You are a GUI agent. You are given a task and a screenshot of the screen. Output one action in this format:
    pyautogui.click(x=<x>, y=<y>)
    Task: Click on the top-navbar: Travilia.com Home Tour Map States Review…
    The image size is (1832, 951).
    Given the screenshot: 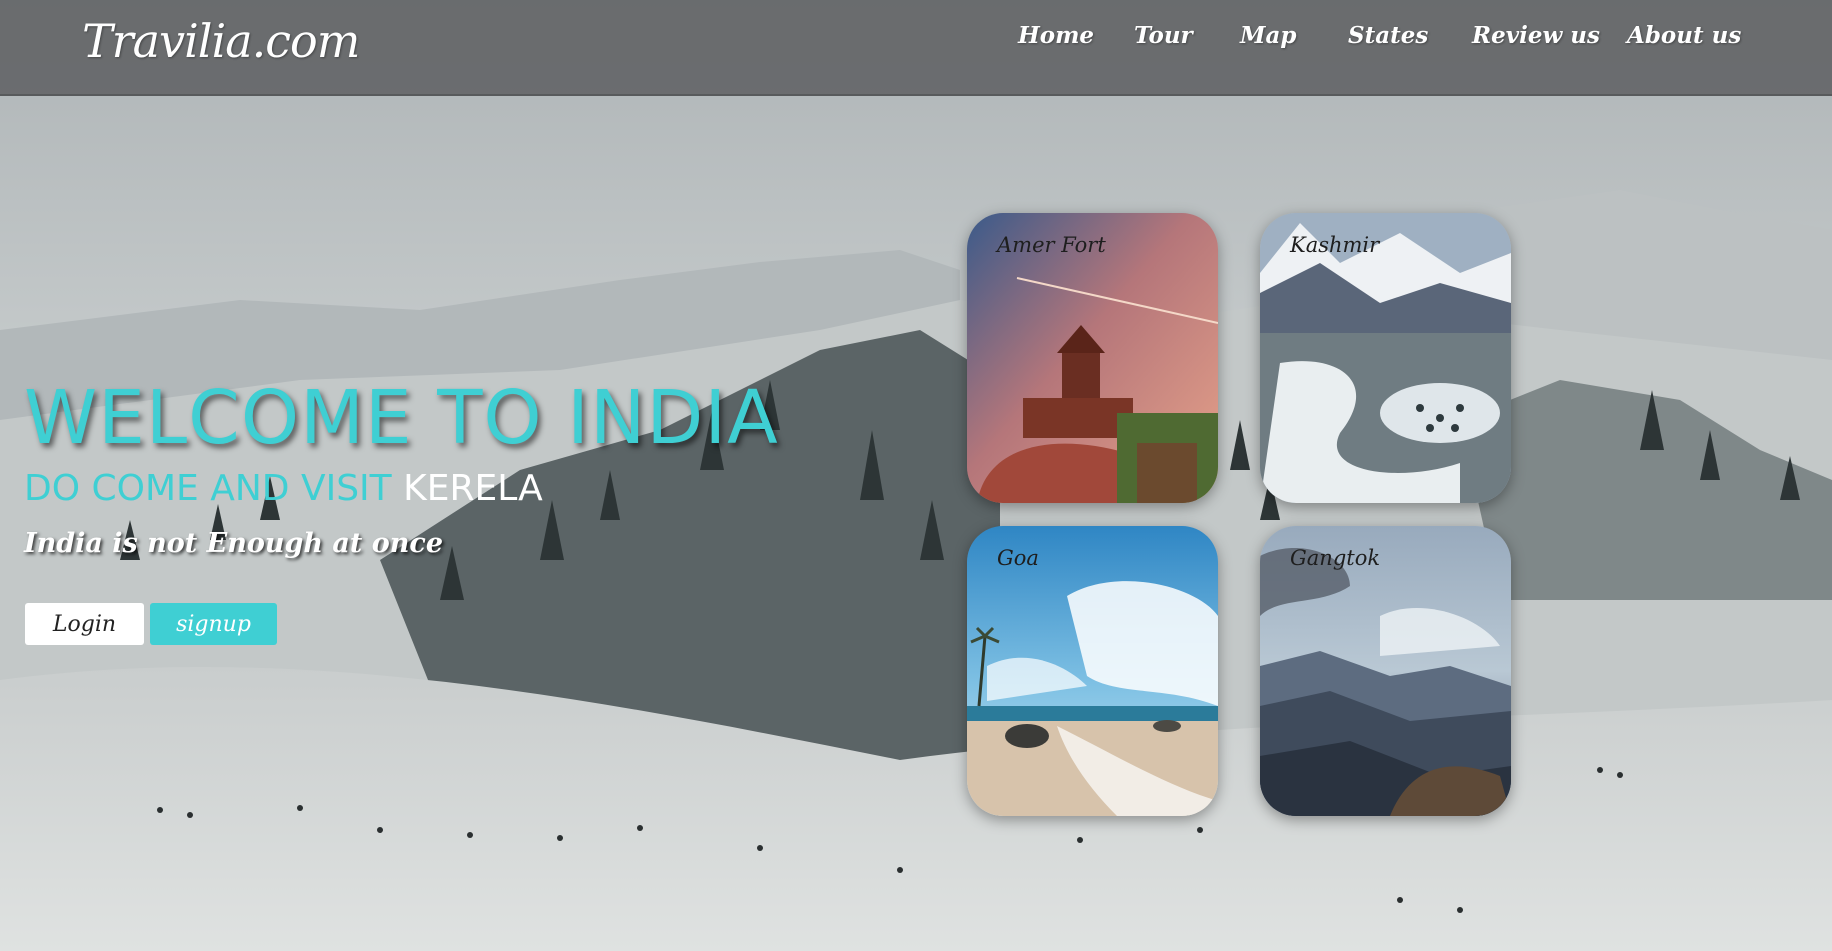 What is the action you would take?
    pyautogui.click(x=916, y=48)
    